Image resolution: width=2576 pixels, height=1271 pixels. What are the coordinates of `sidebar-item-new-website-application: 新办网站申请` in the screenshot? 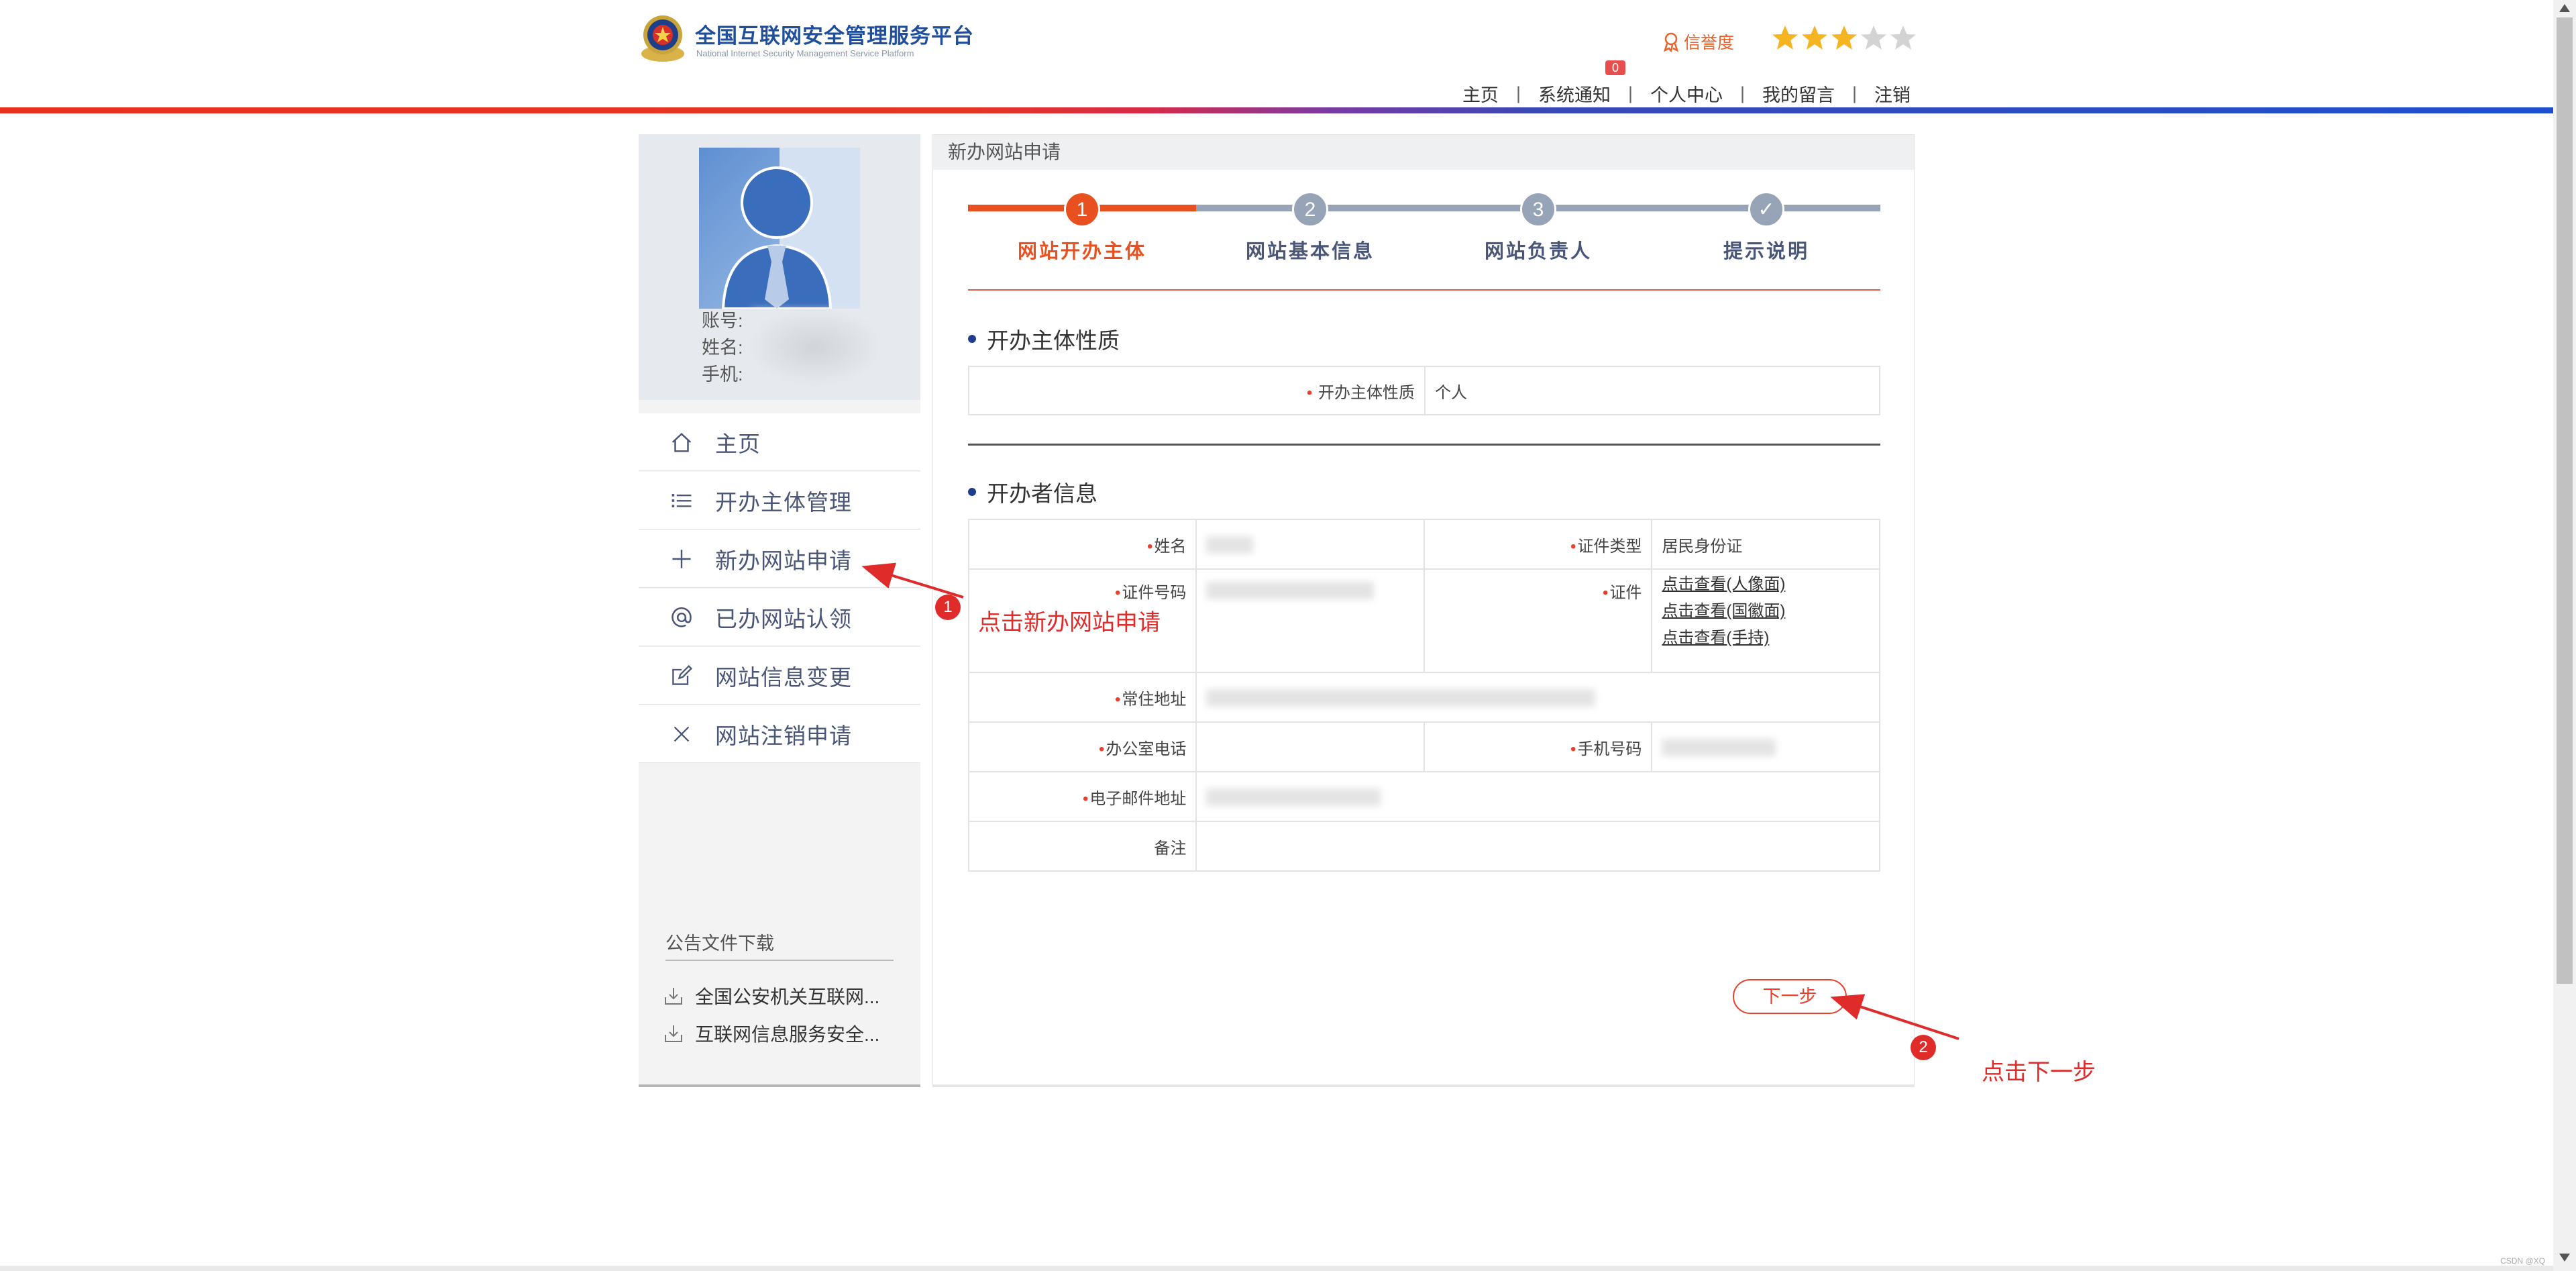 It's located at (779, 559).